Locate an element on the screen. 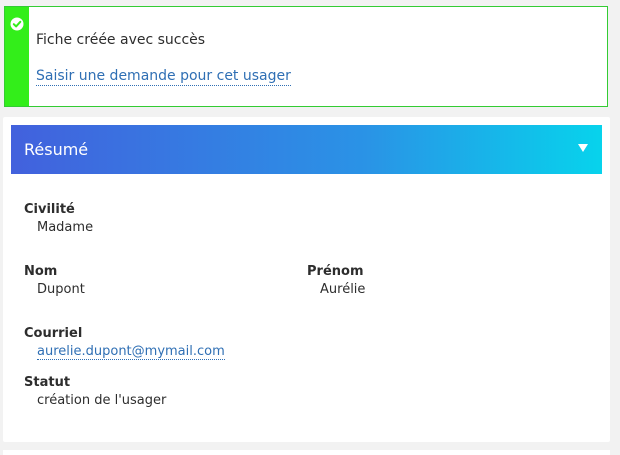  summary-panel-header: Résumé is located at coordinates (306, 149).